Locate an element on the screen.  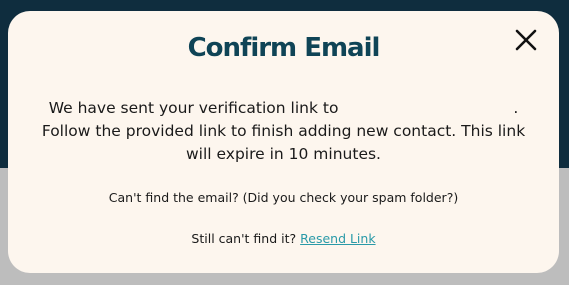
redacted-email is located at coordinates (428, 108).